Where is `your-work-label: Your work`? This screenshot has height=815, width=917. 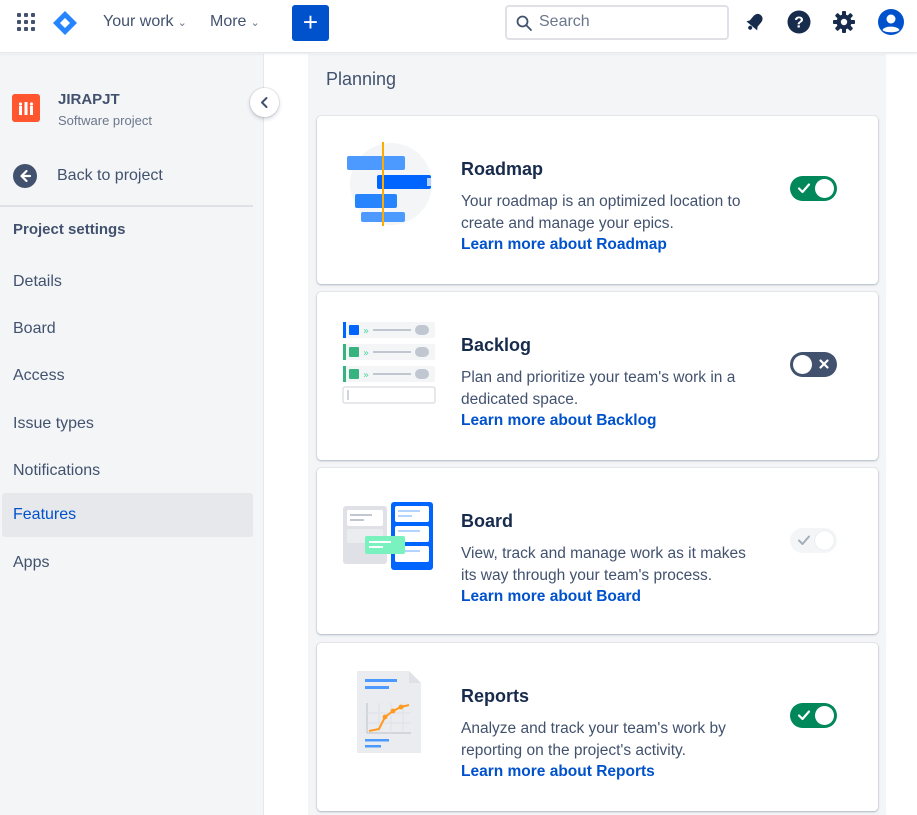
your-work-label: Your work is located at coordinates (138, 21).